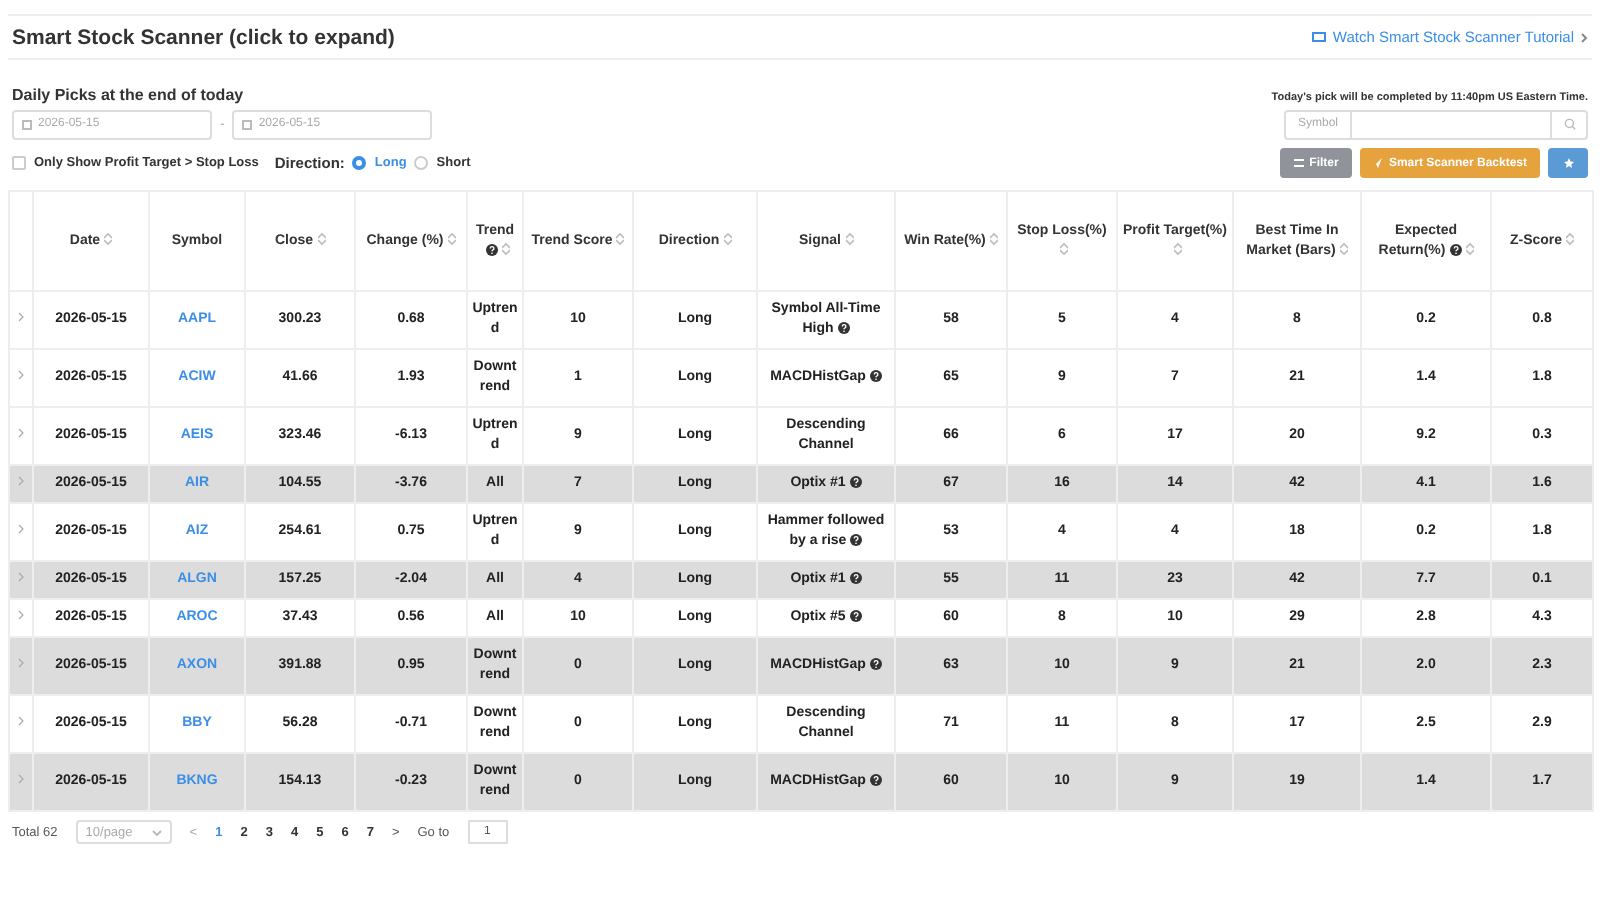  What do you see at coordinates (1584, 37) in the screenshot?
I see `chevron-right-icon` at bounding box center [1584, 37].